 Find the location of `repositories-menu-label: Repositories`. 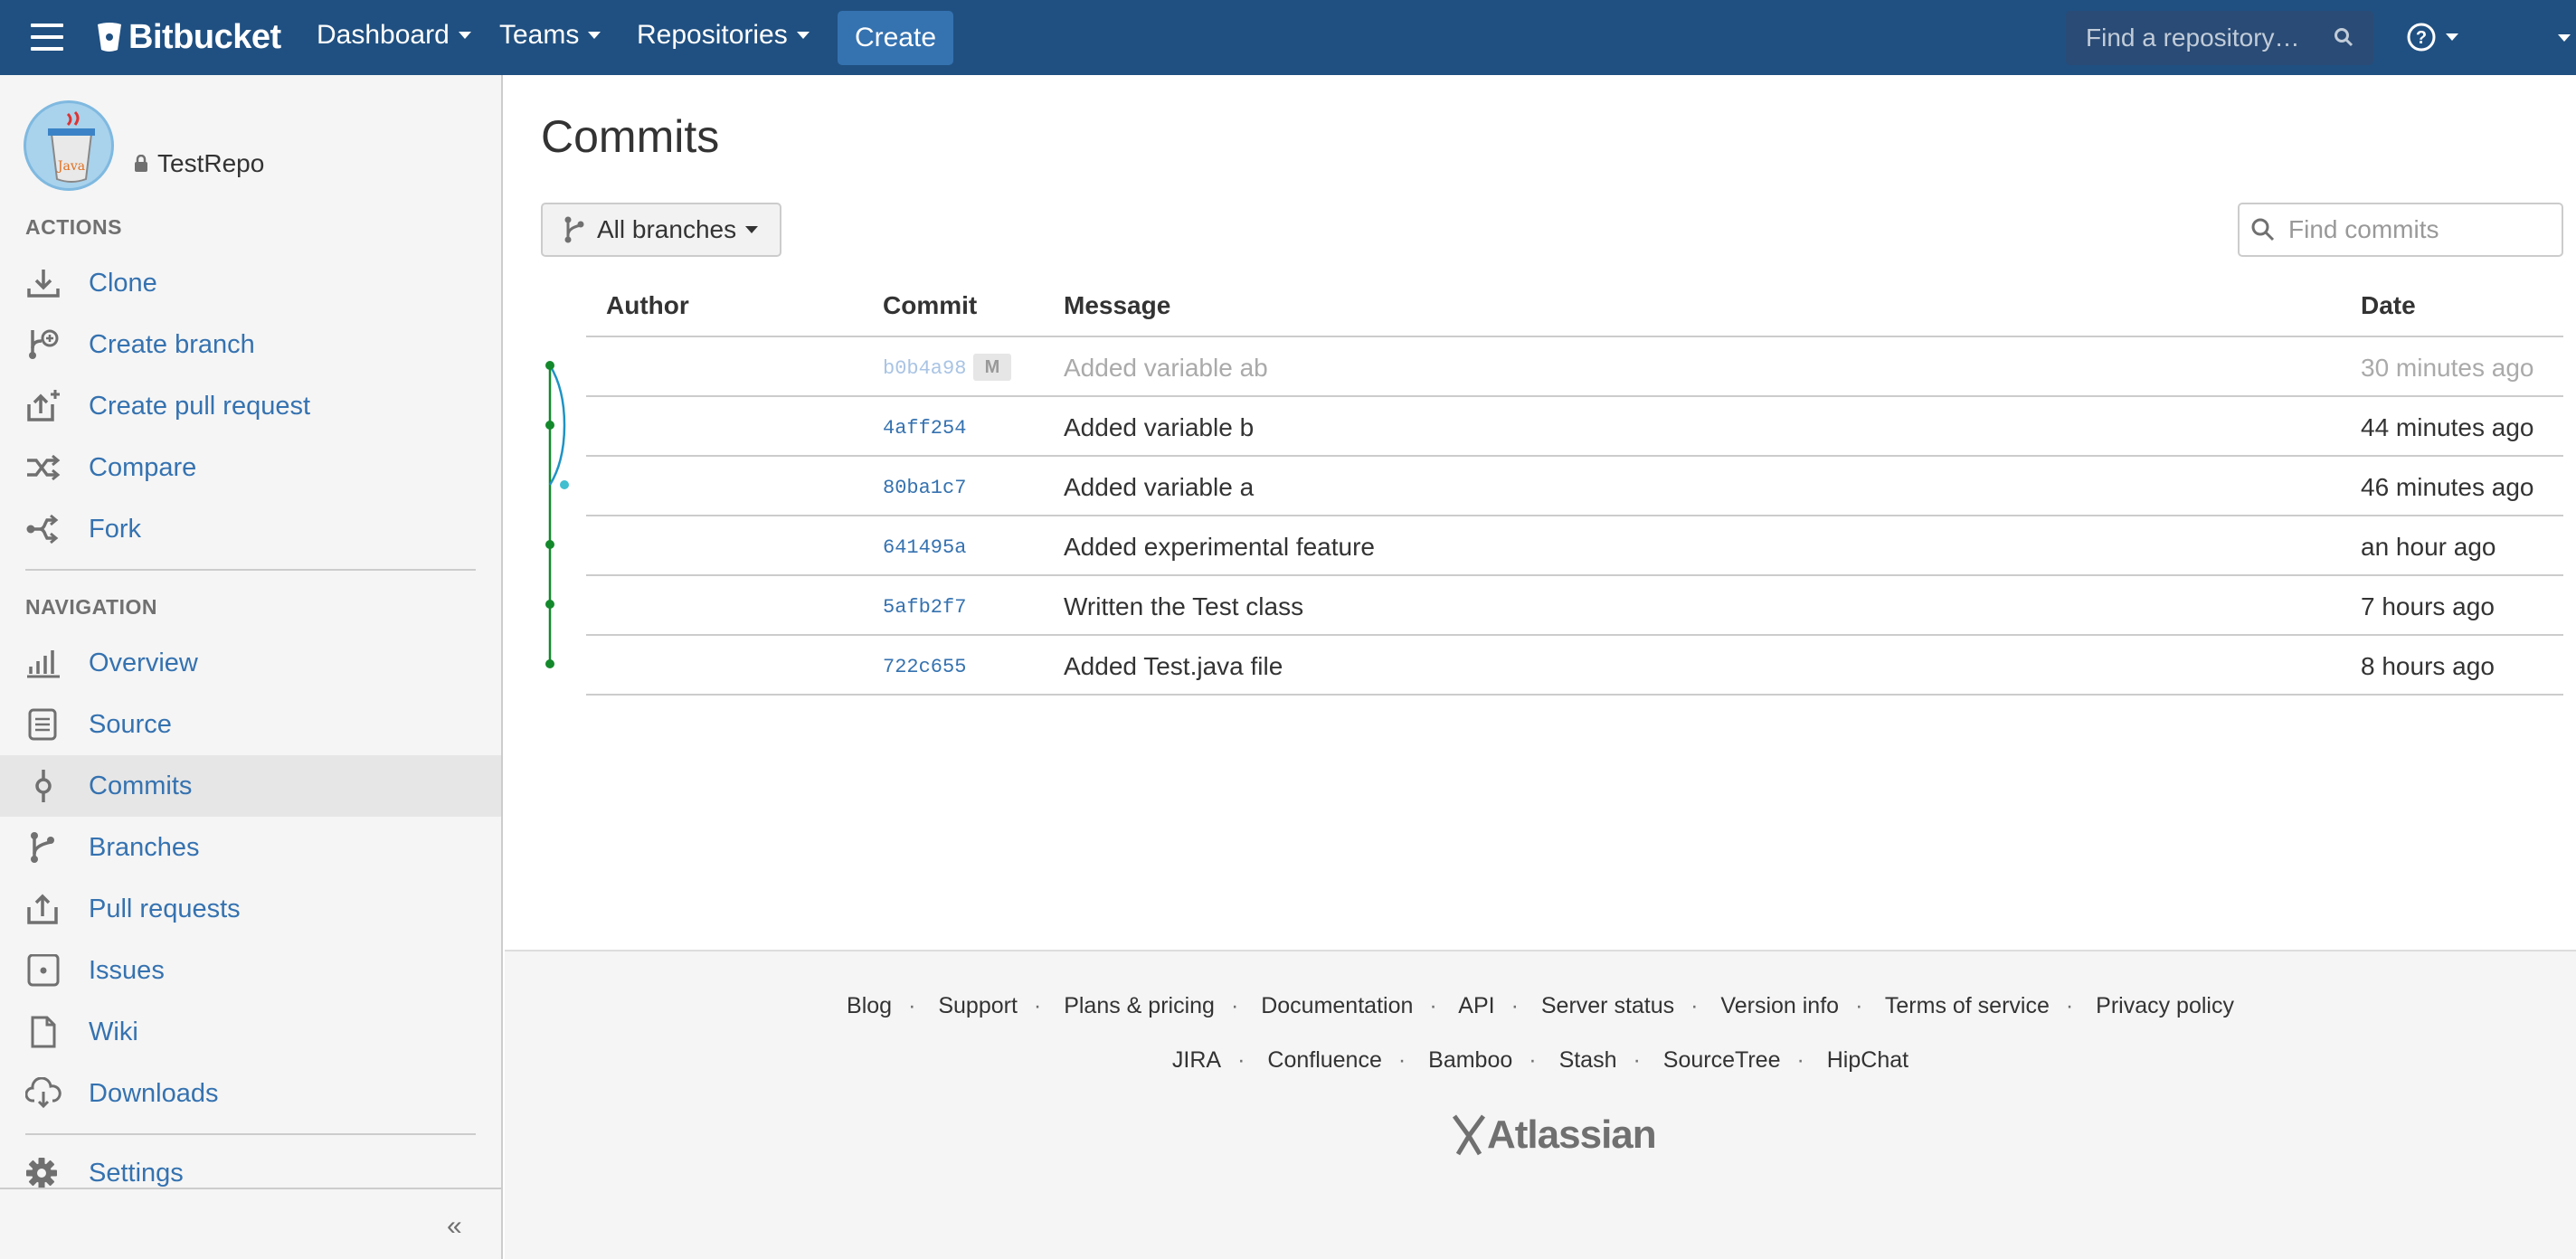

repositories-menu-label: Repositories is located at coordinates (712, 35).